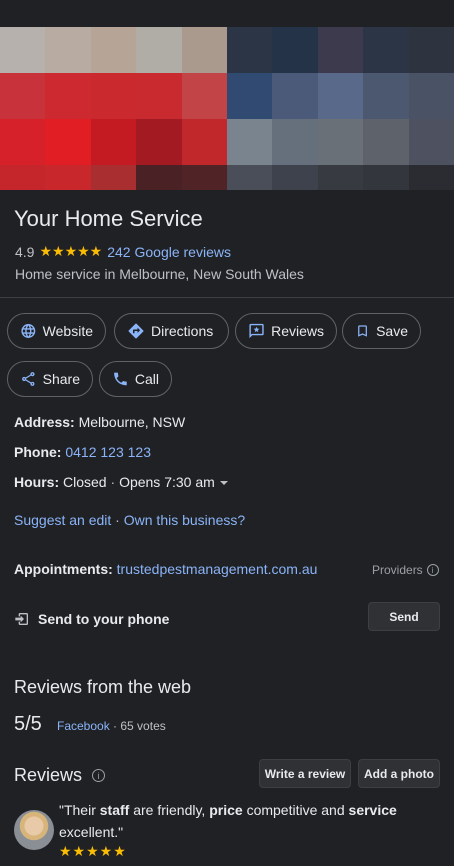 Image resolution: width=454 pixels, height=866 pixels. I want to click on share-icon, so click(28, 379).